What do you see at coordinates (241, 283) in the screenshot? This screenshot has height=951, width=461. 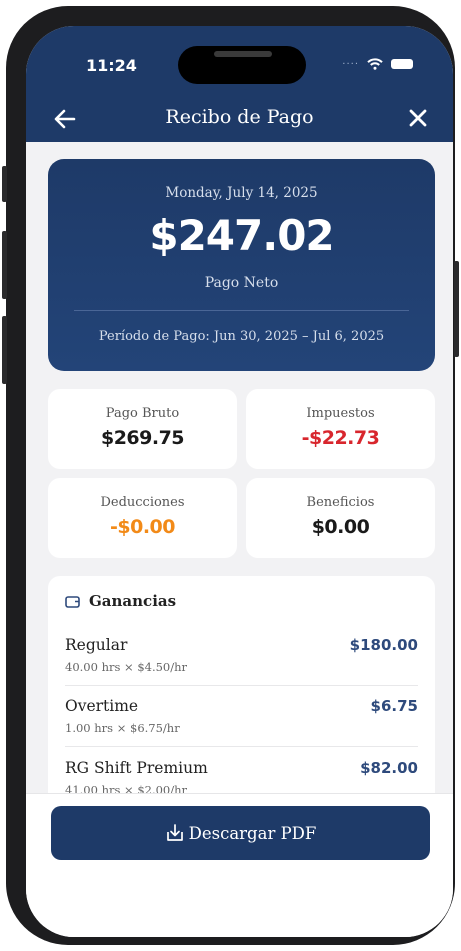 I see `net-pay-label: Pago Neto` at bounding box center [241, 283].